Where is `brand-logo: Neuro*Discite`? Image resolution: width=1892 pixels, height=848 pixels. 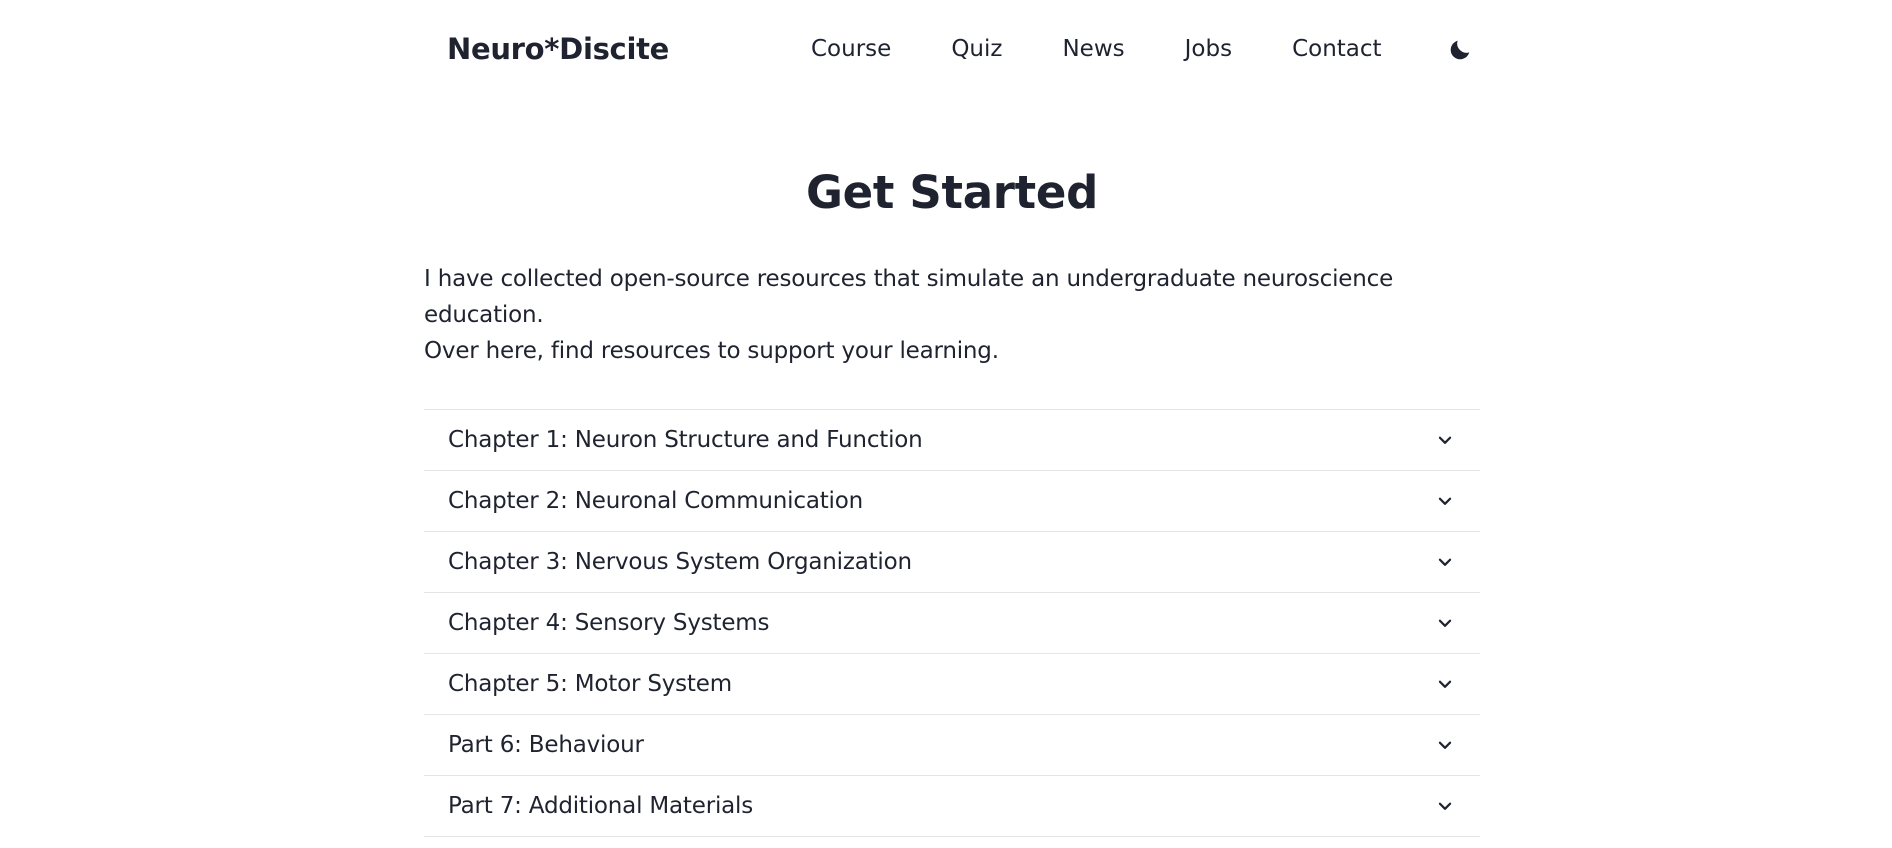 brand-logo: Neuro*Discite is located at coordinates (558, 49).